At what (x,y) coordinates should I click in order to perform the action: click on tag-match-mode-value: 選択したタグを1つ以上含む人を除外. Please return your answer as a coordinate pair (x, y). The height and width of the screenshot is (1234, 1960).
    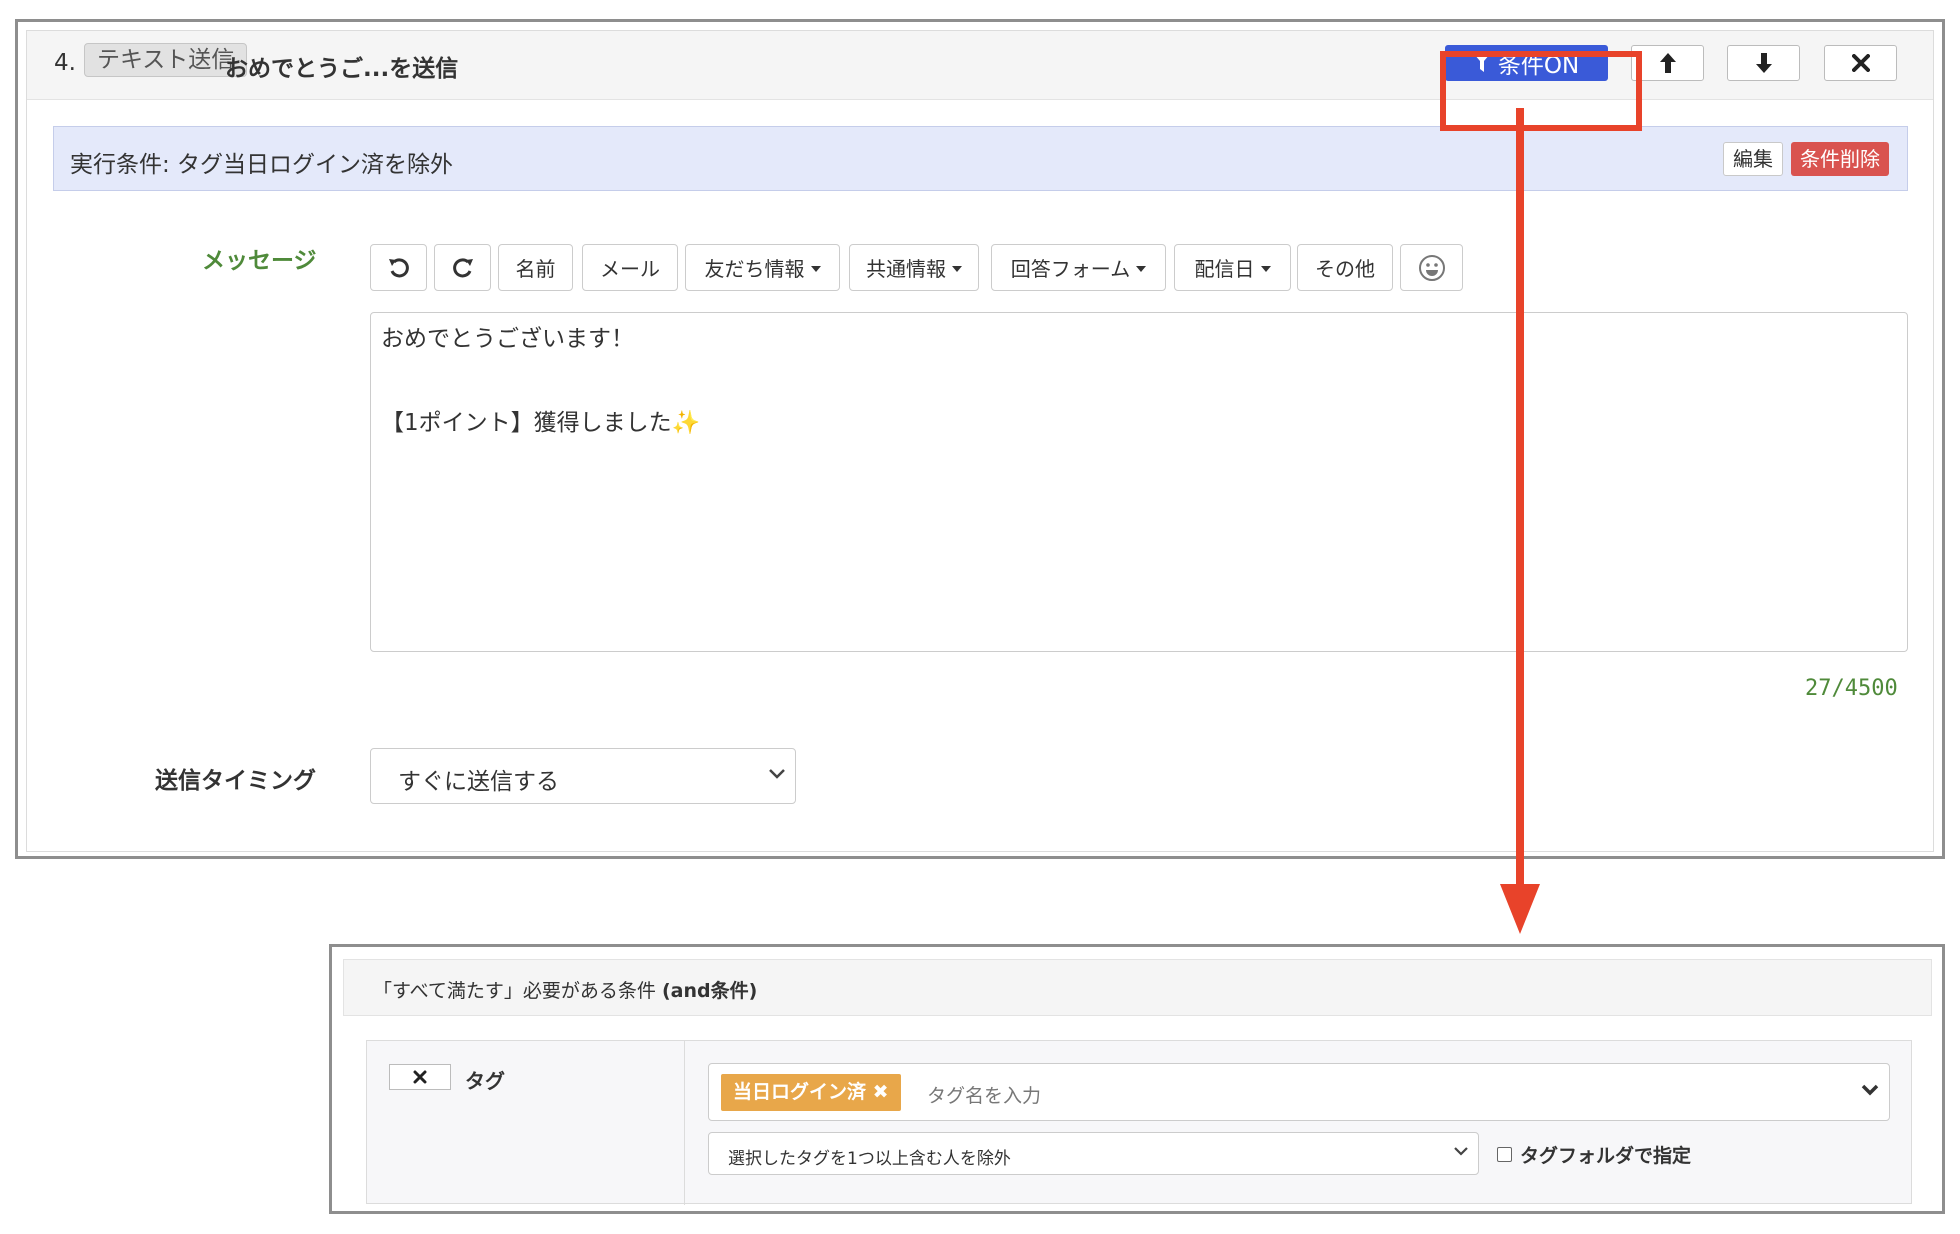
    Looking at the image, I should click on (869, 1159).